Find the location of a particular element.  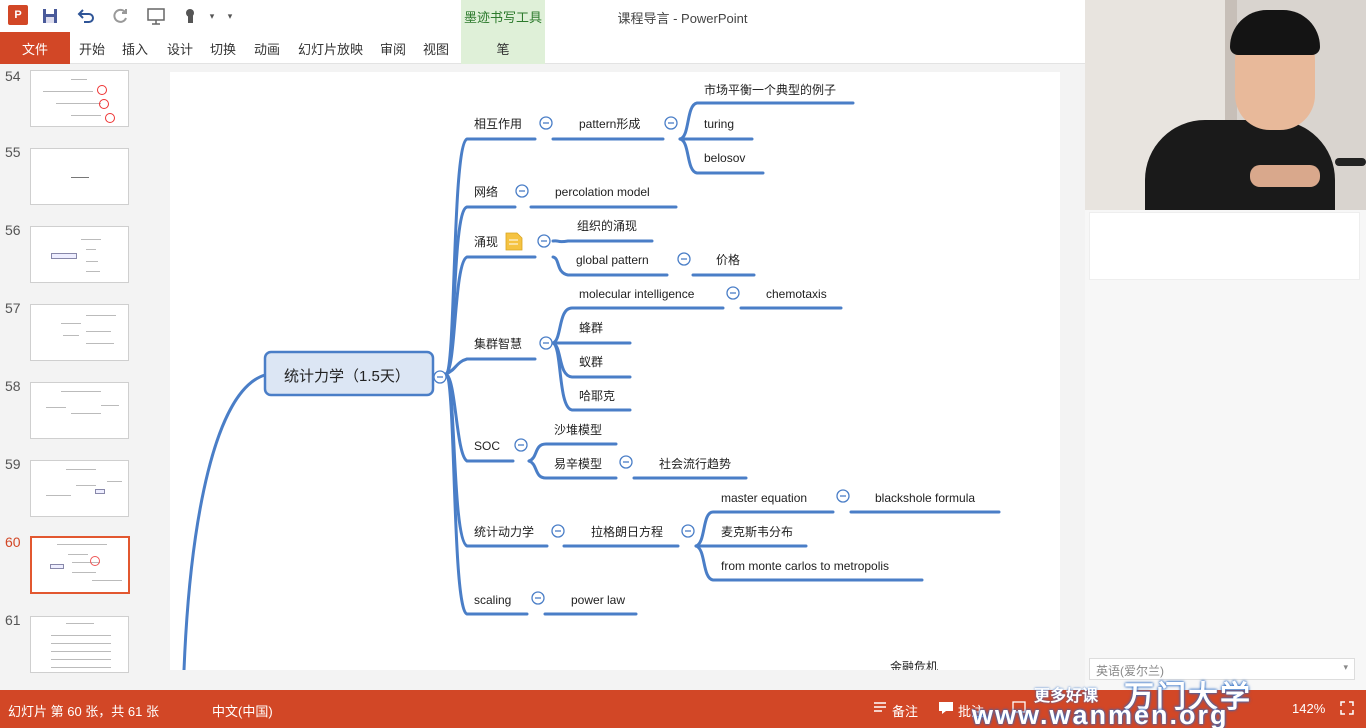

node-org-emergence: 组织的涌现 is located at coordinates (607, 225).